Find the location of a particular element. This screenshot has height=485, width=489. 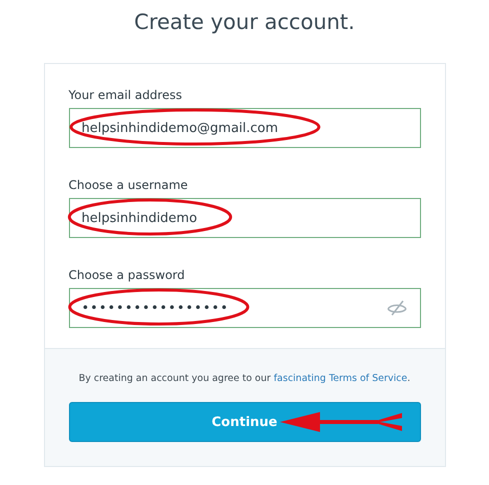

field-label: Your email address is located at coordinates (125, 95).